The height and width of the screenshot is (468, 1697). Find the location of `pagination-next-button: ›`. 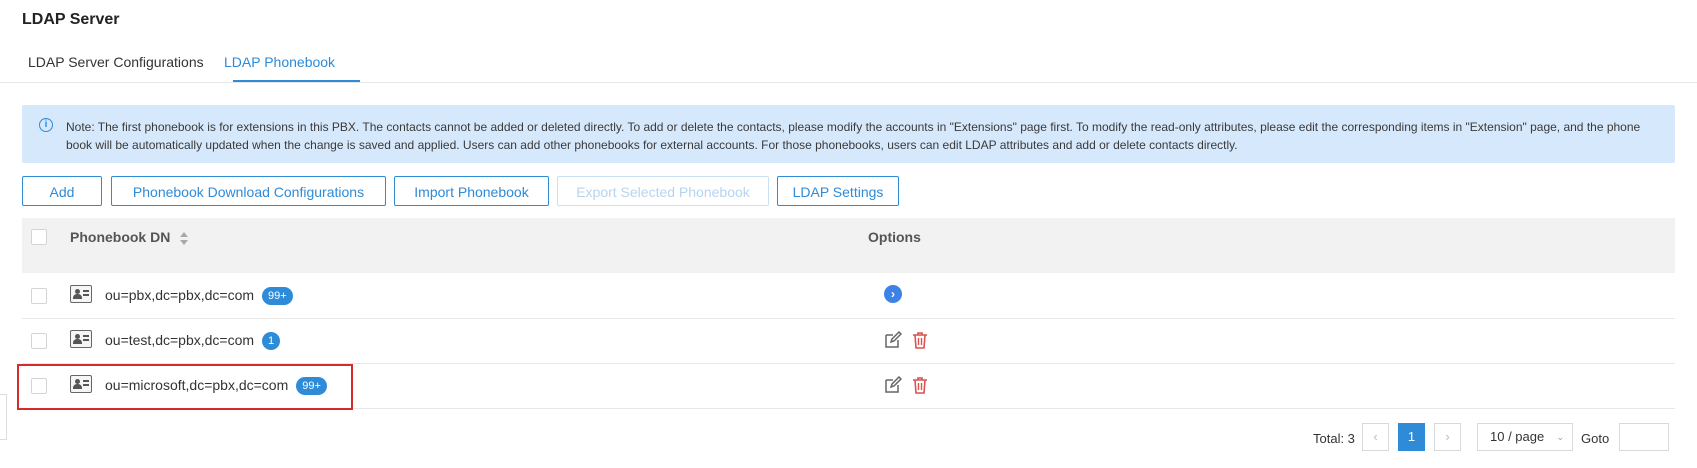

pagination-next-button: › is located at coordinates (1447, 437).